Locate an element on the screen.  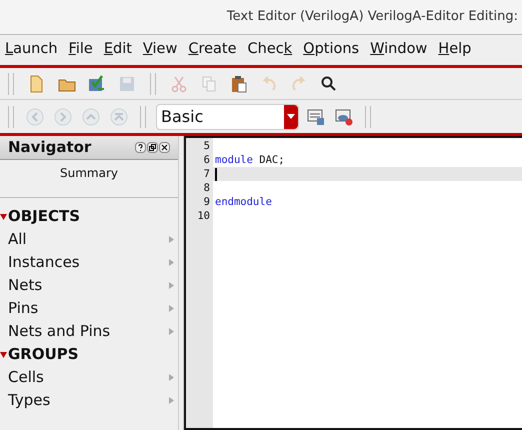
navigator-item: Instances is located at coordinates (89, 262).